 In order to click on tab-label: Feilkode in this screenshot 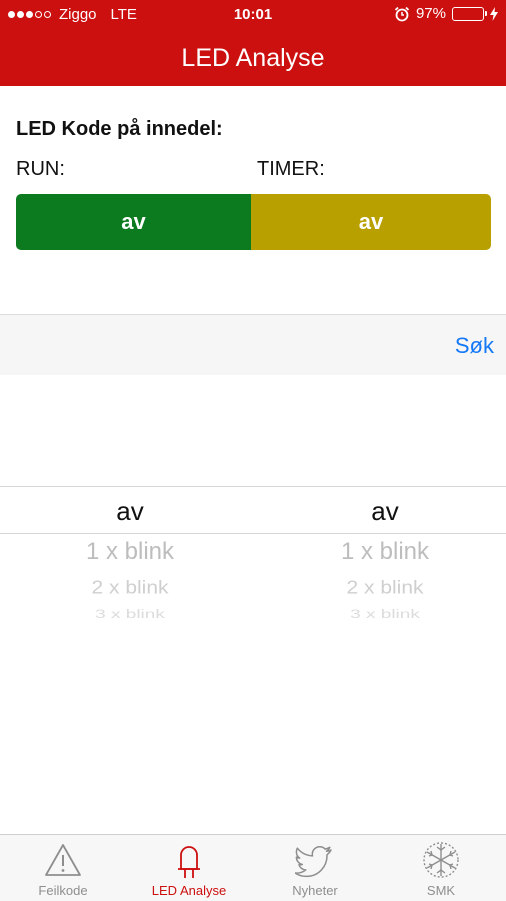, I will do `click(63, 890)`.